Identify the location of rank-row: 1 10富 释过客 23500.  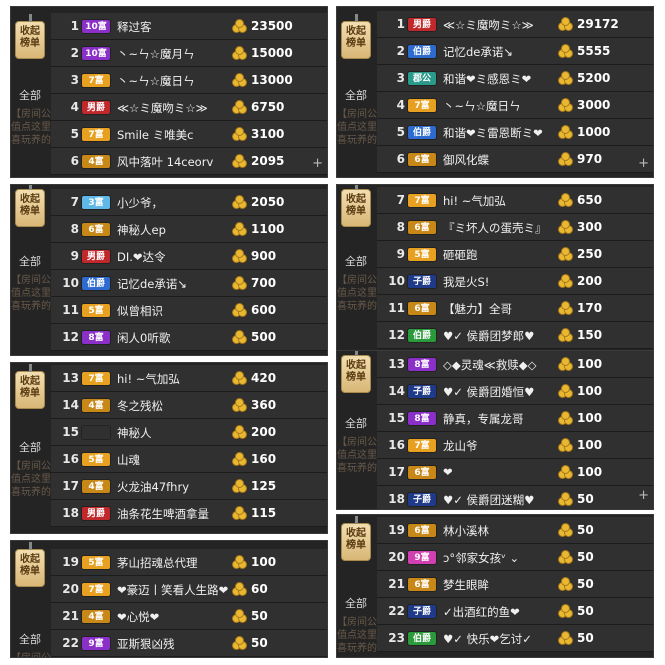
(189, 26).